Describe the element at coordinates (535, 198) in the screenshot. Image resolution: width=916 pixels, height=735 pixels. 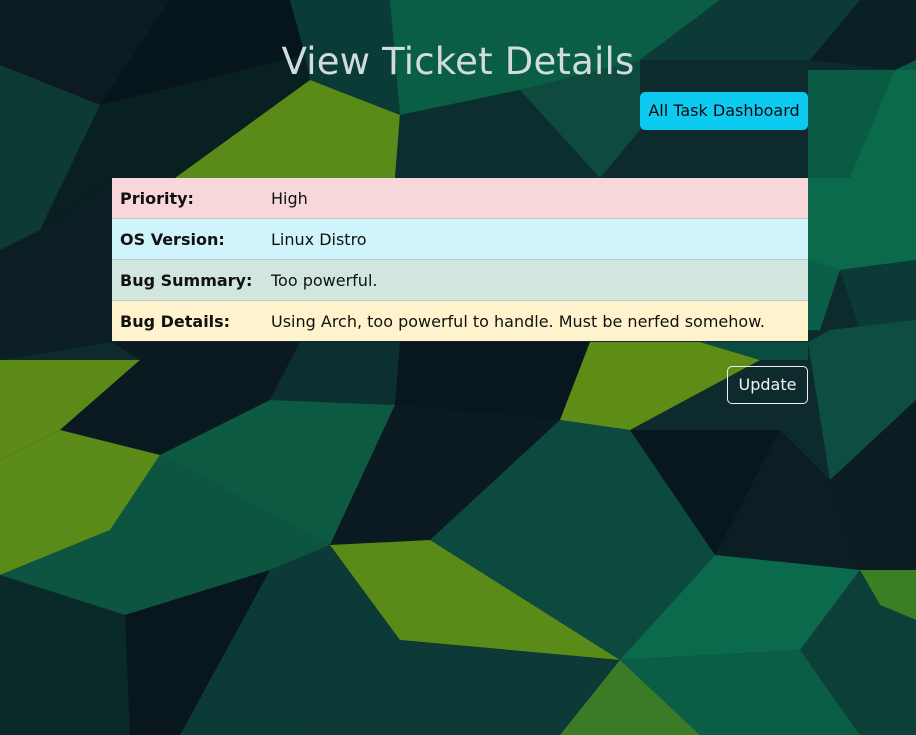
I see `priority-value: High` at that location.